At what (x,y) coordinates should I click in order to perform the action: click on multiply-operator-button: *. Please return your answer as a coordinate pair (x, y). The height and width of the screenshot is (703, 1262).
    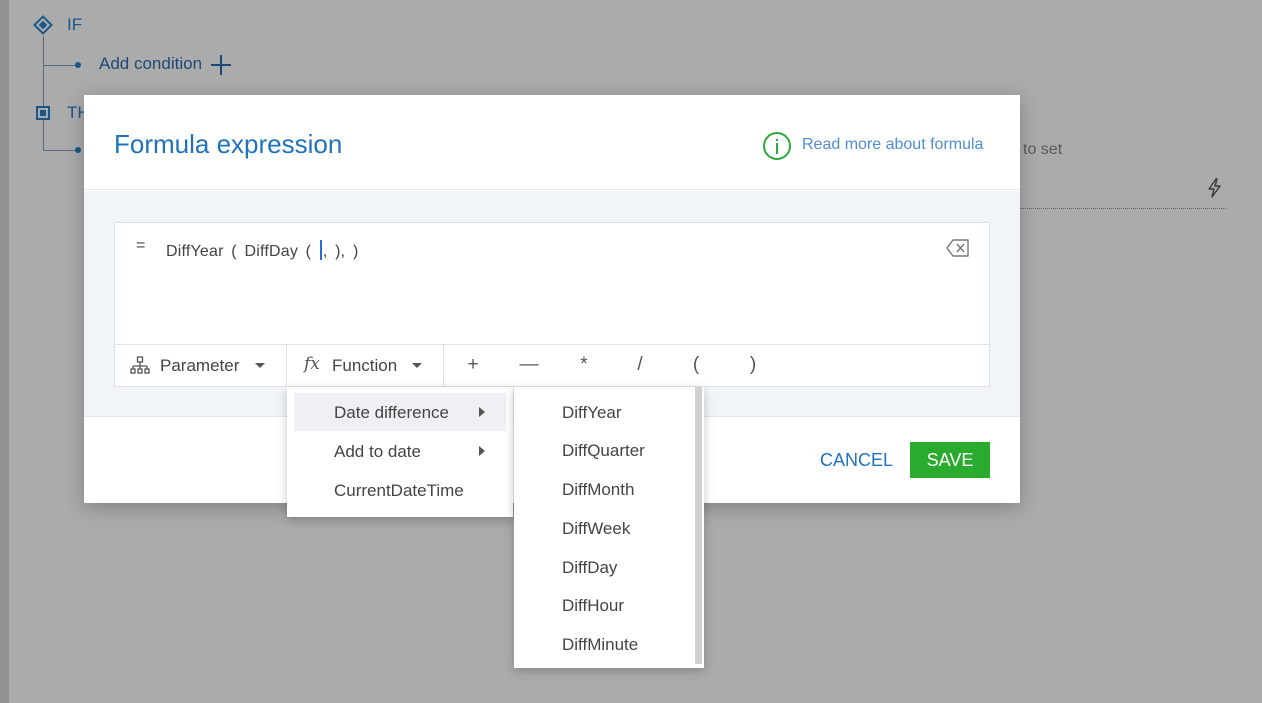
    Looking at the image, I should click on (584, 365).